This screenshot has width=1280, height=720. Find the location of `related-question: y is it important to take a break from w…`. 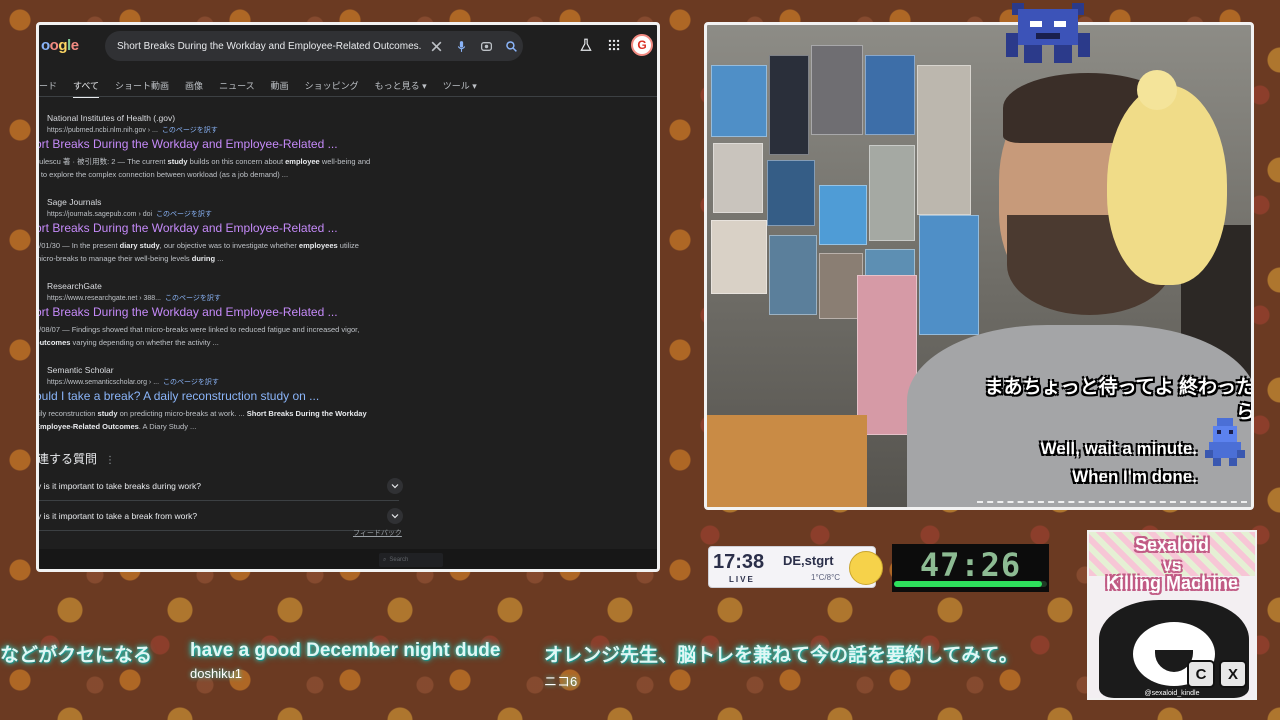

related-question: y is it important to take a break from w… is located at coordinates (220, 516).